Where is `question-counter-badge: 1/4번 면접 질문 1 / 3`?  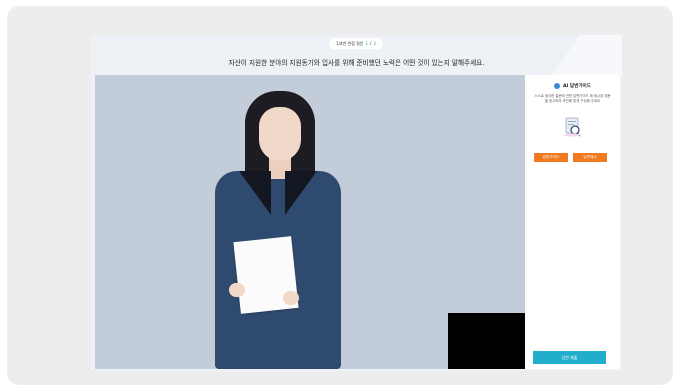 question-counter-badge: 1/4번 면접 질문 1 / 3 is located at coordinates (356, 43).